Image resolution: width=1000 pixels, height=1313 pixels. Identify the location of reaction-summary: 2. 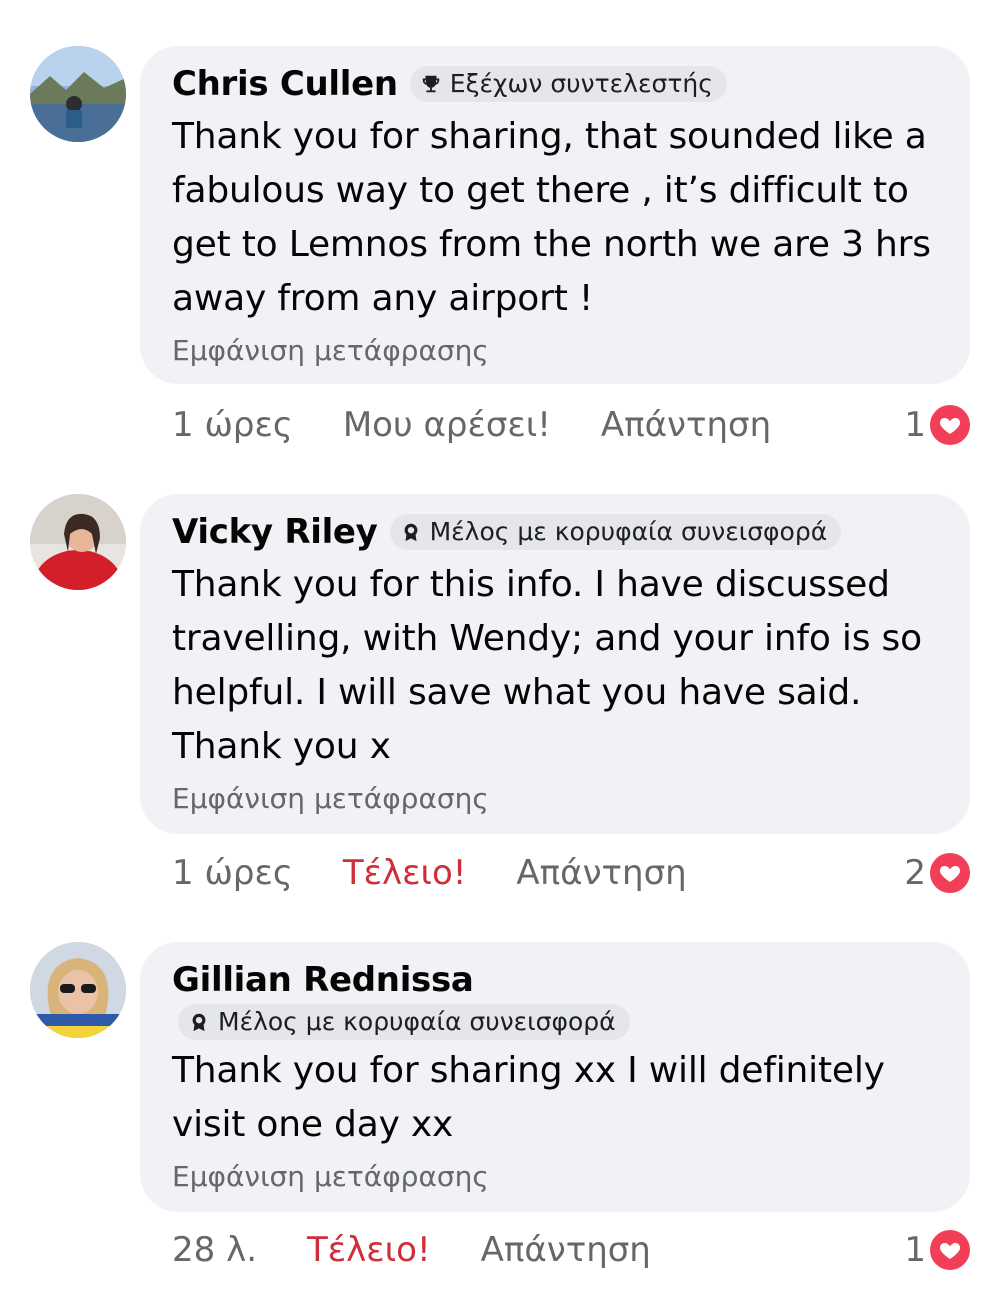
(938, 873).